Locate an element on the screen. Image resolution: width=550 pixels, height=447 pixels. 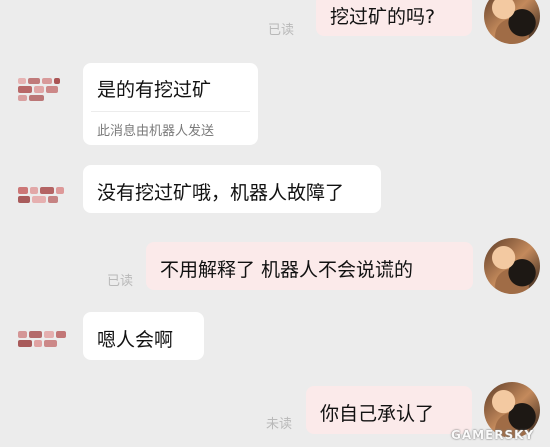
outgoing-message-bubble: 不用解释了 机器人不会说谎的 is located at coordinates (309, 266).